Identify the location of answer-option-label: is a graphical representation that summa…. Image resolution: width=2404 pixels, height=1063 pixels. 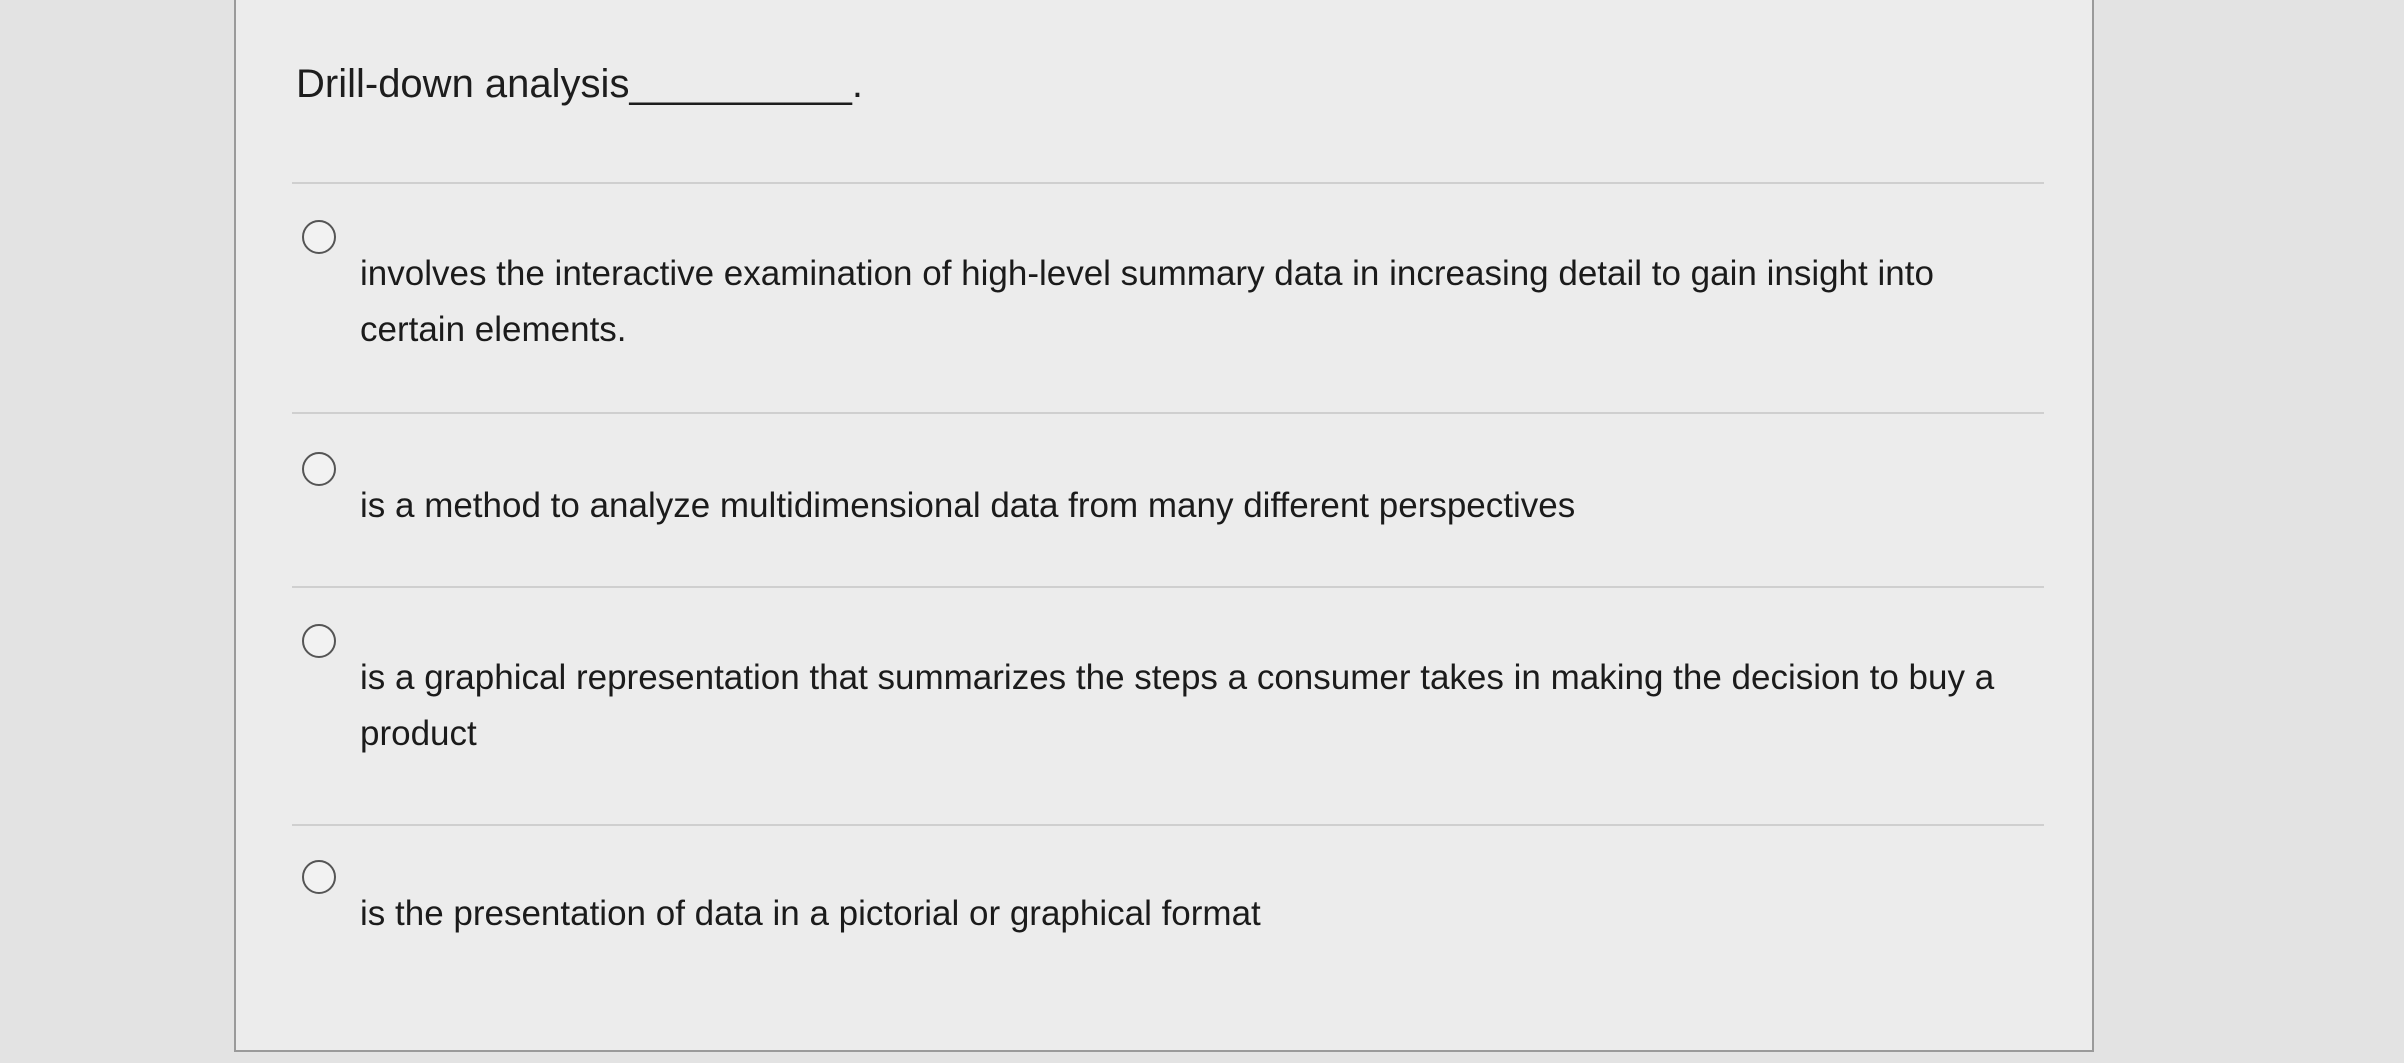
(1177, 705).